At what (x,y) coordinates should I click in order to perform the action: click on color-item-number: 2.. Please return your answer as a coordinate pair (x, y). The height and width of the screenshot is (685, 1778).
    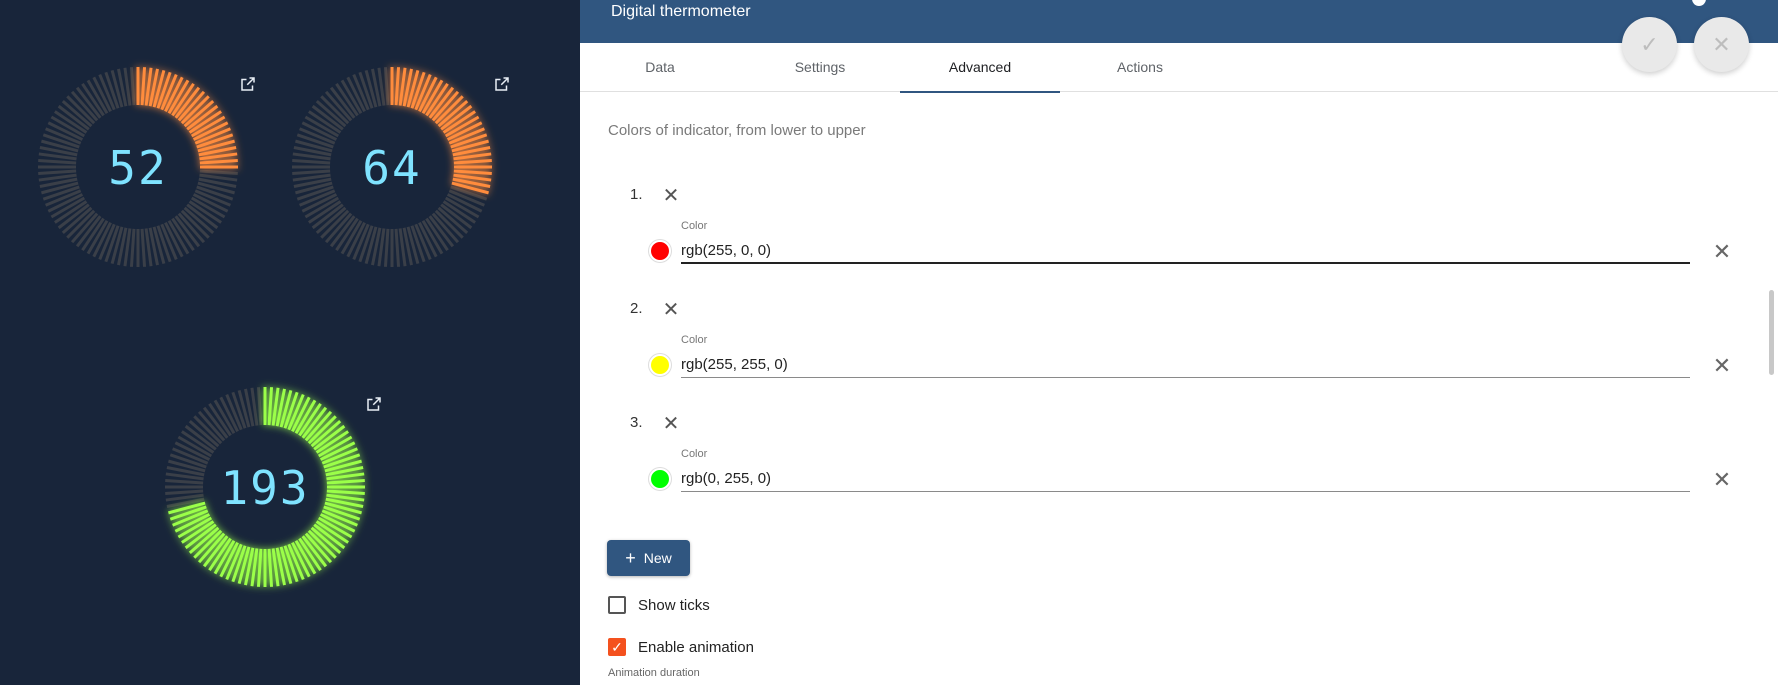
    Looking at the image, I should click on (636, 308).